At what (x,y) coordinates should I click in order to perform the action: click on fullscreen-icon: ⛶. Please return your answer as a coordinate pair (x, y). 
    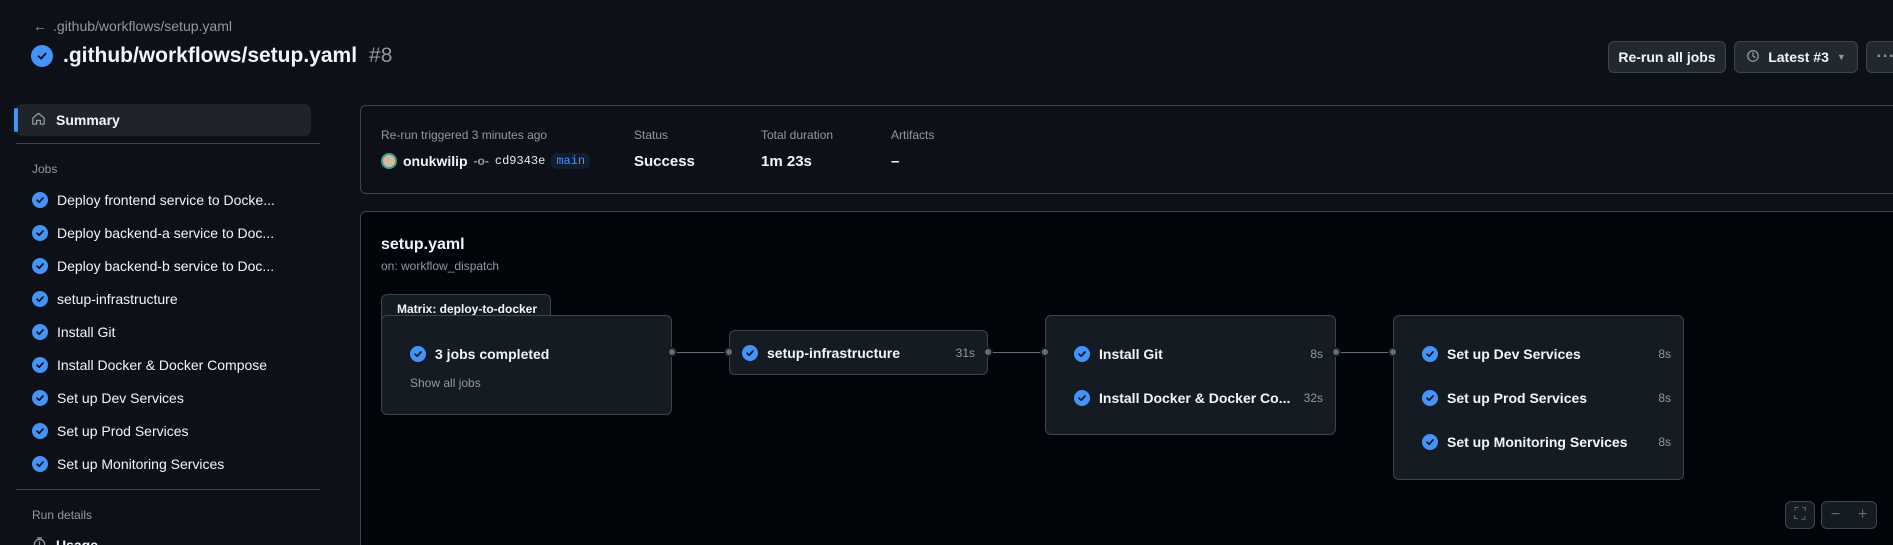
    Looking at the image, I should click on (1800, 514).